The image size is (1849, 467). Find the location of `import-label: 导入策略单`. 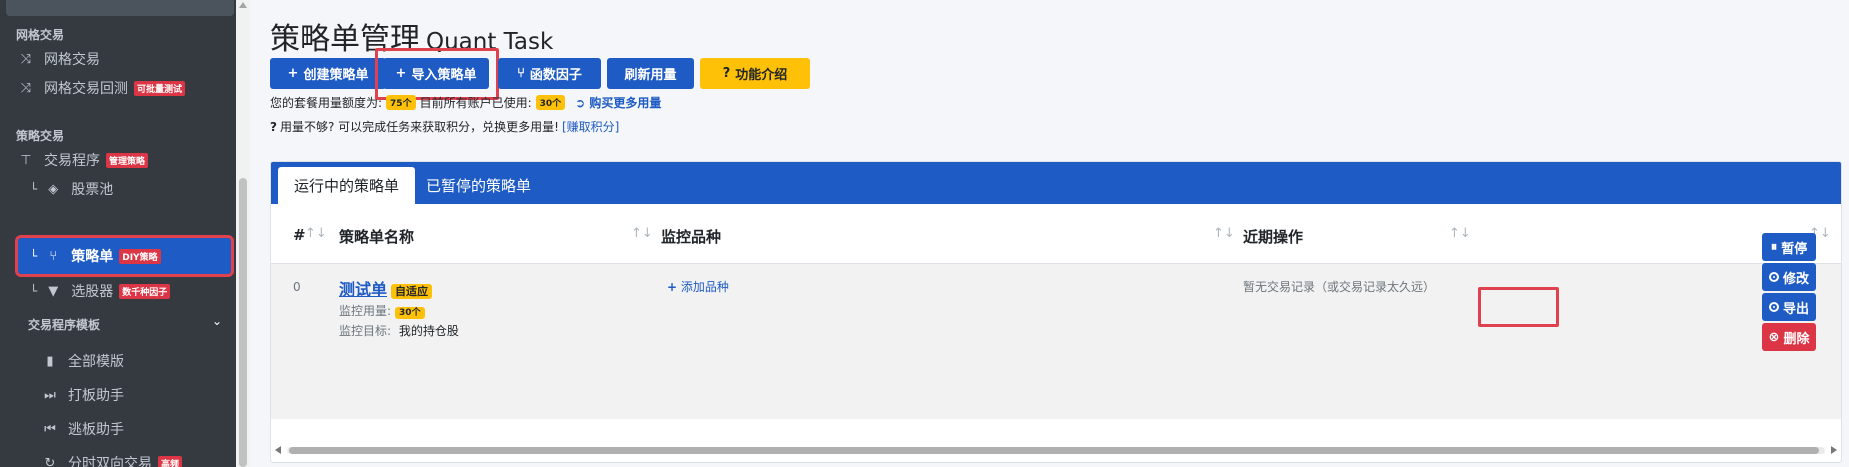

import-label: 导入策略单 is located at coordinates (444, 75).